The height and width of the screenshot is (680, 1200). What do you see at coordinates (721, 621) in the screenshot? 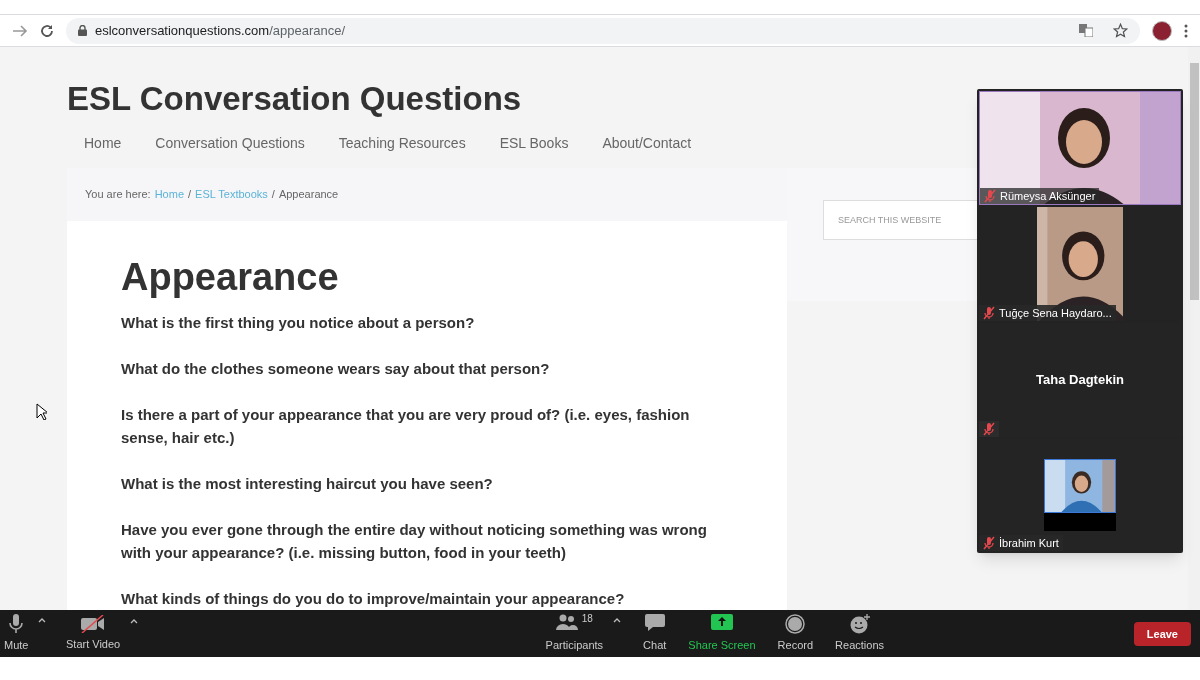
I see `share-screen-icon` at bounding box center [721, 621].